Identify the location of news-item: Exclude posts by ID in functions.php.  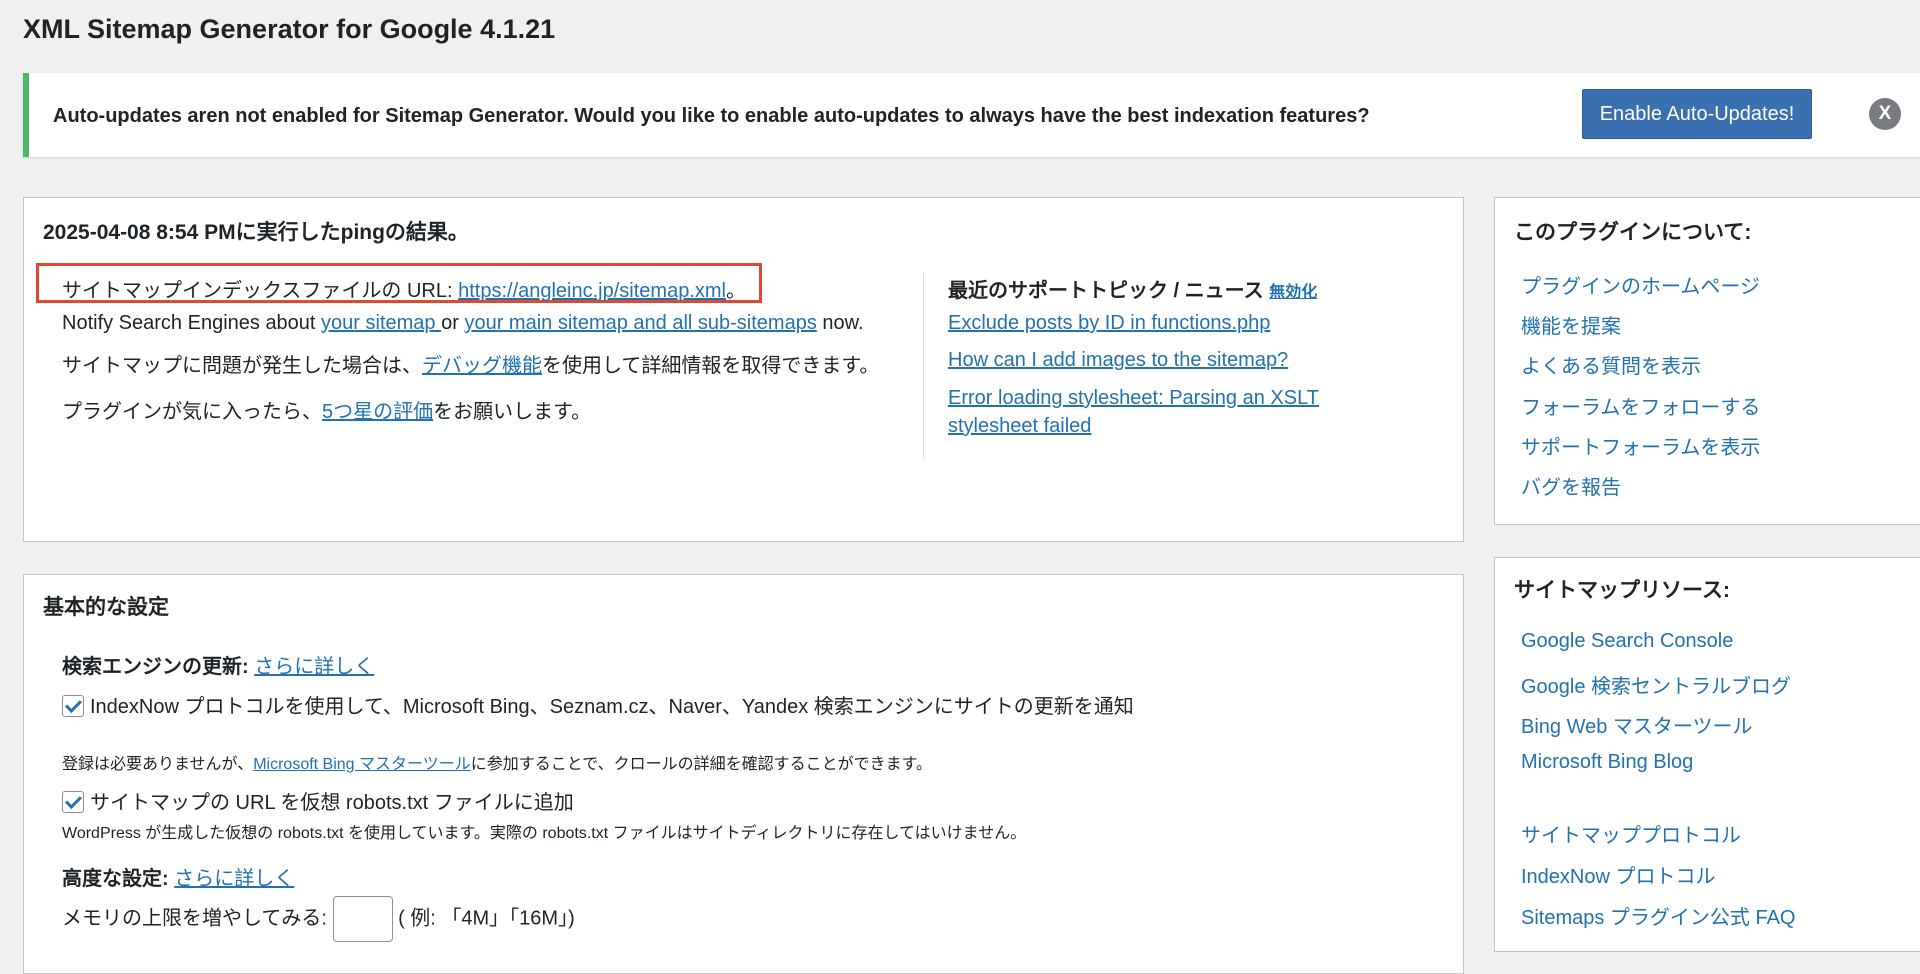
(1109, 323).